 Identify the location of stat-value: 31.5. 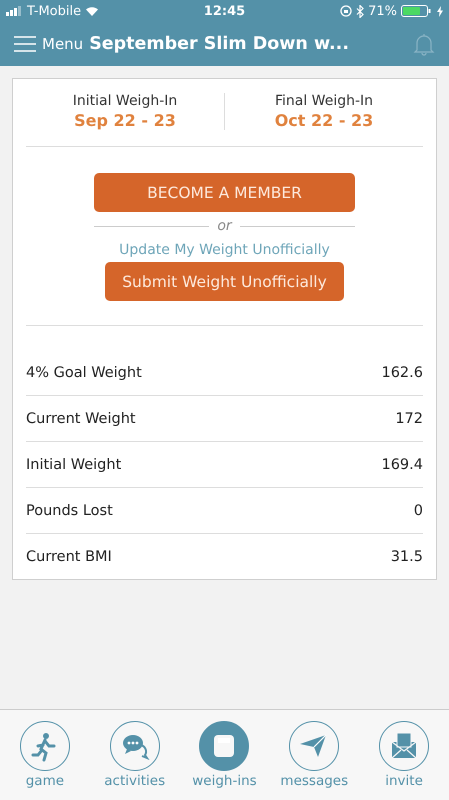
(406, 556).